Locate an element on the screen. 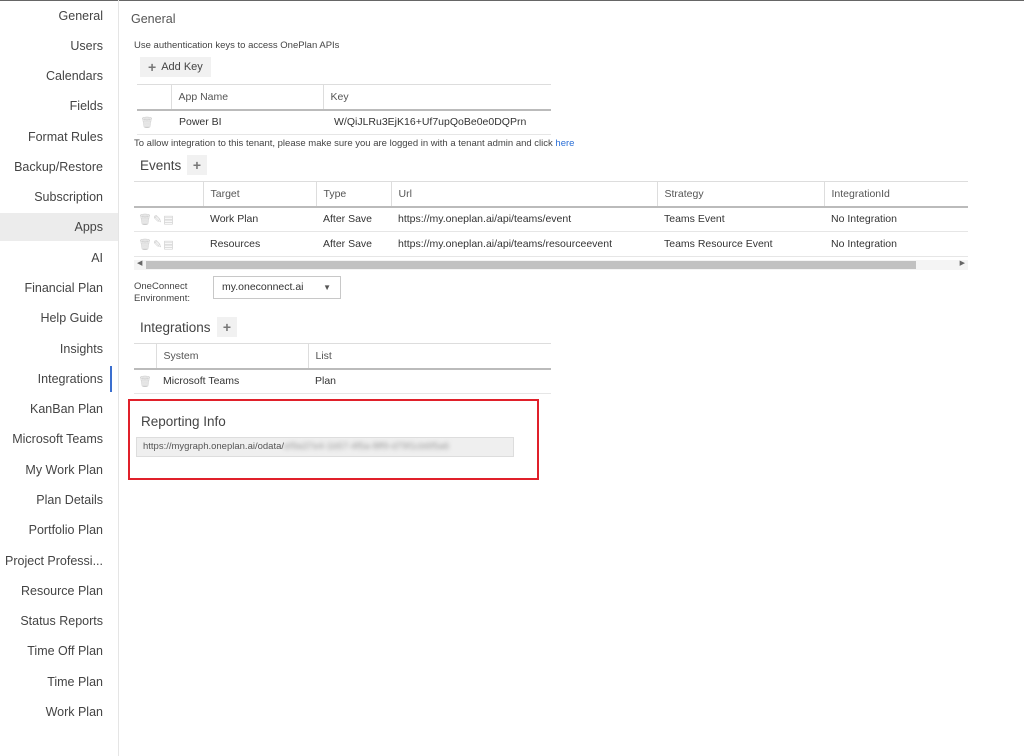 This screenshot has height=756, width=1024. sidebar-item-resource-plan: Resource Plan is located at coordinates (59, 591).